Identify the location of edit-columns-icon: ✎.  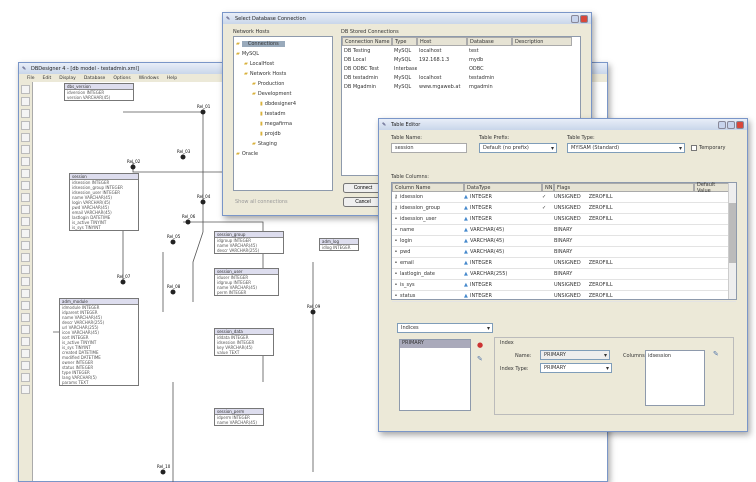
(716, 354).